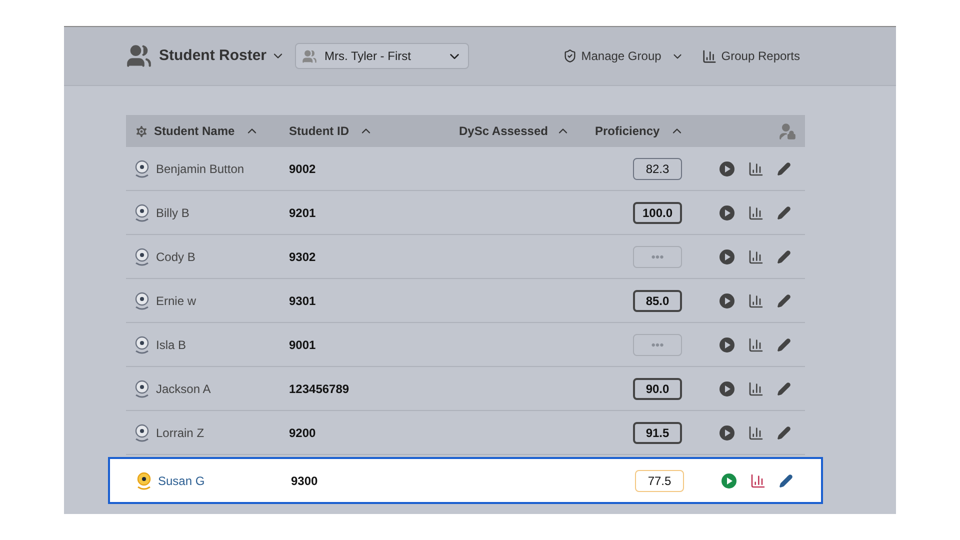  What do you see at coordinates (787, 131) in the screenshot?
I see `user-lock-icon` at bounding box center [787, 131].